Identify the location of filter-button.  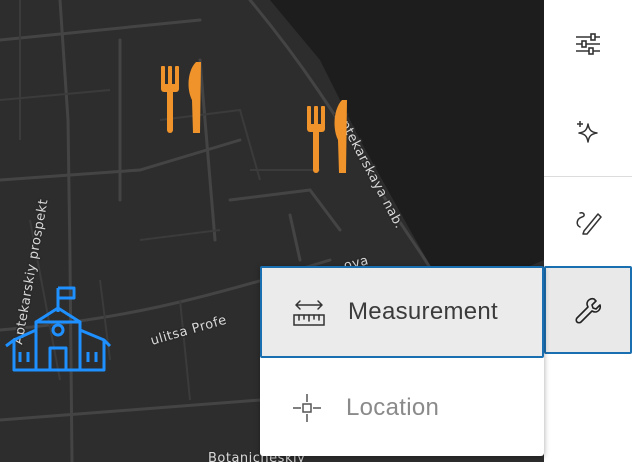
(588, 44).